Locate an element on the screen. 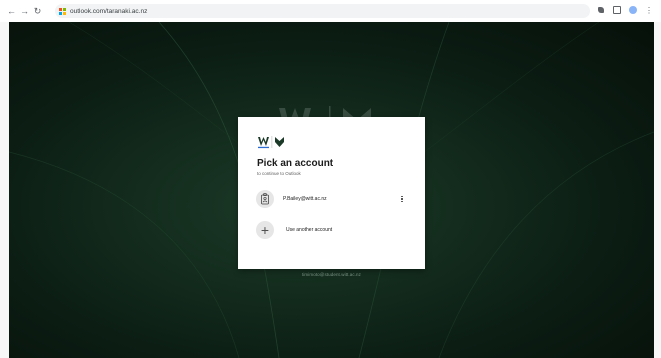 This screenshot has height=358, width=661. reload-icon: ↻ is located at coordinates (37, 11).